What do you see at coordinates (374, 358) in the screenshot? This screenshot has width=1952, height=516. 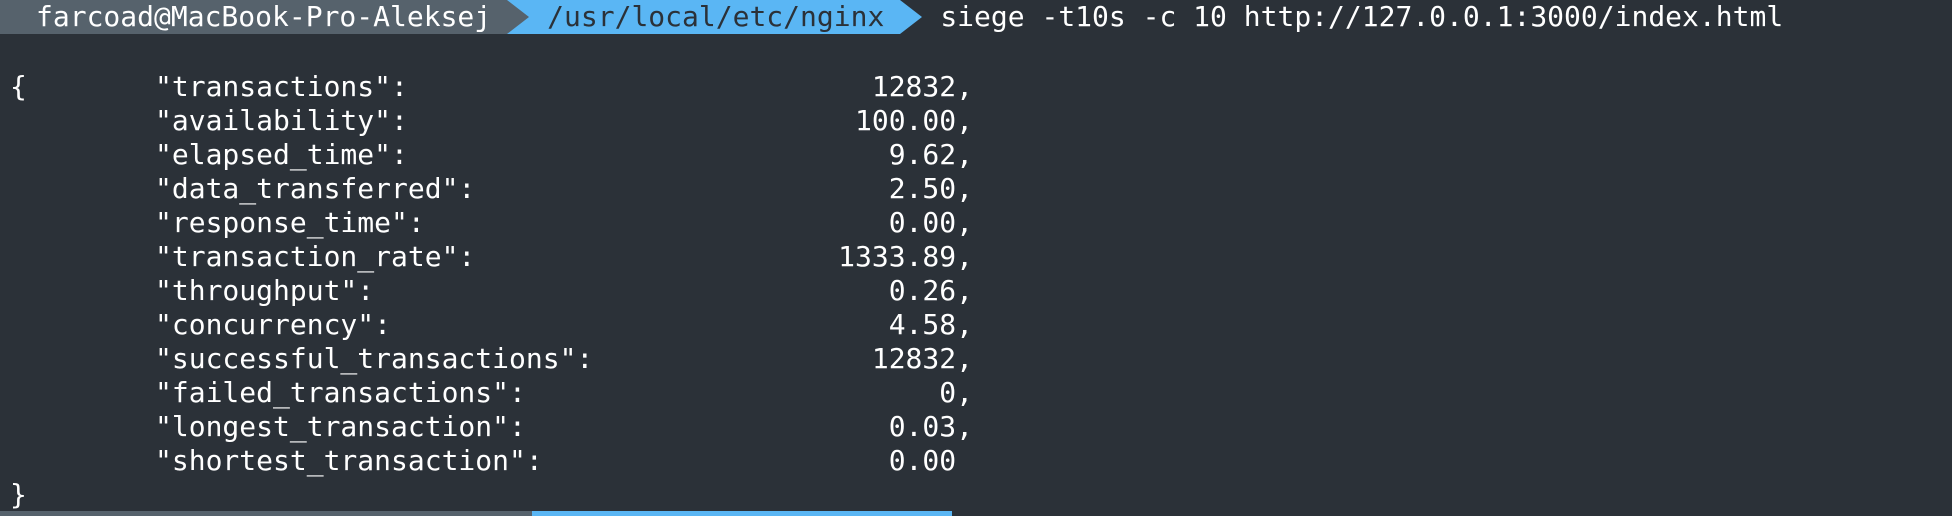 I see `output-key: "successful_transactions":` at bounding box center [374, 358].